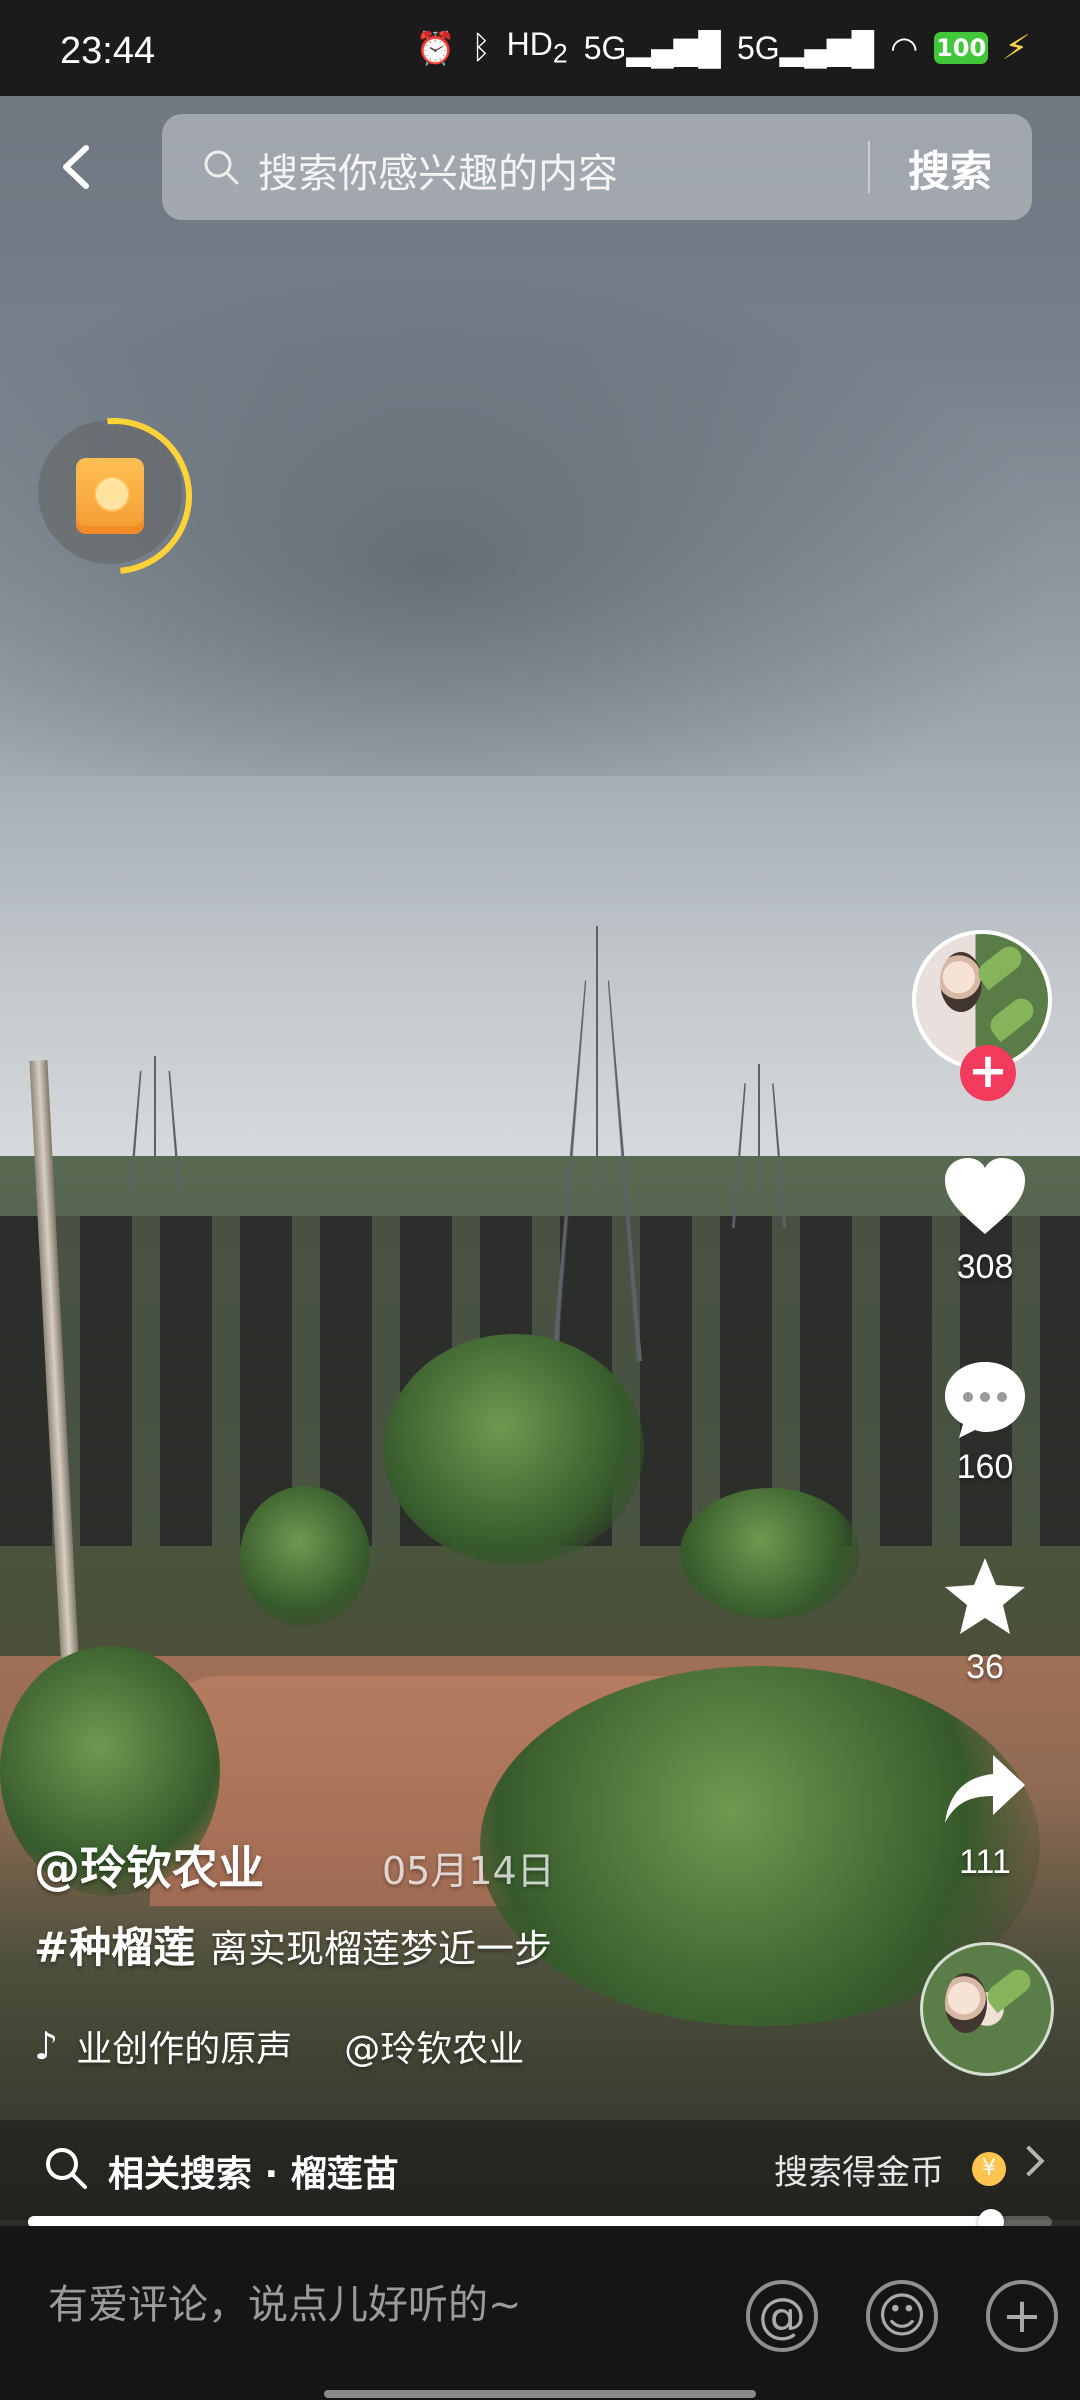 Image resolution: width=1080 pixels, height=2400 pixels. I want to click on music-row: ♪ 业创作的原声 @玲钦农业, so click(279, 2046).